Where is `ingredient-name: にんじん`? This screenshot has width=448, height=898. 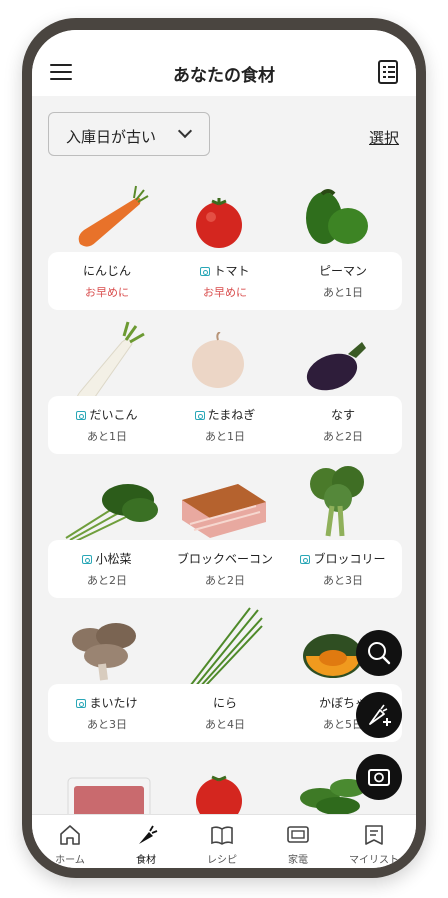 ingredient-name: にんじん is located at coordinates (107, 270).